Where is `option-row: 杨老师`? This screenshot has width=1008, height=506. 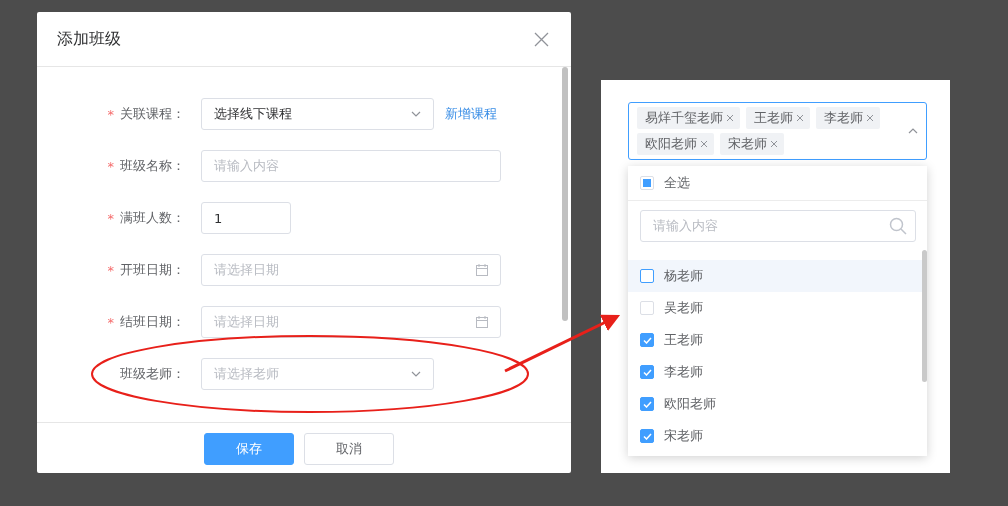 option-row: 杨老师 is located at coordinates (775, 276).